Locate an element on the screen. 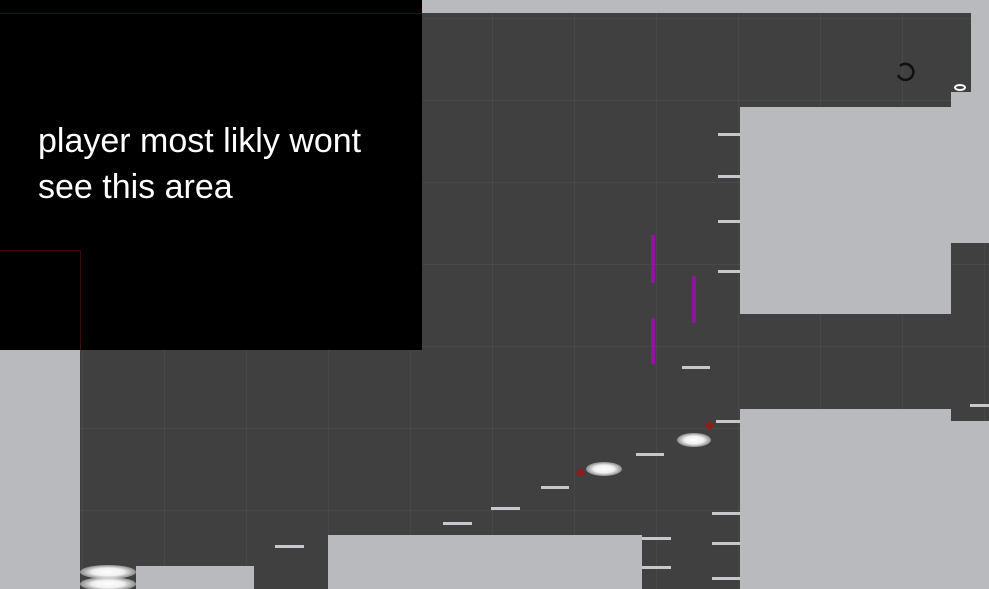  circular-arrow-icon is located at coordinates (905, 72).